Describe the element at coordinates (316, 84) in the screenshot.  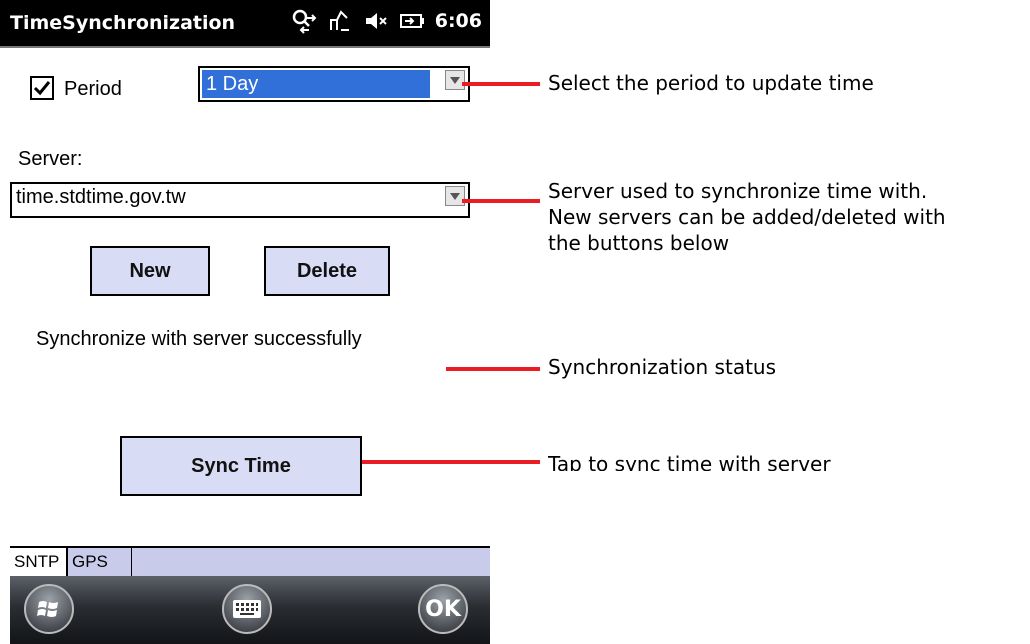
I see `period-selected-value: 1 Day` at that location.